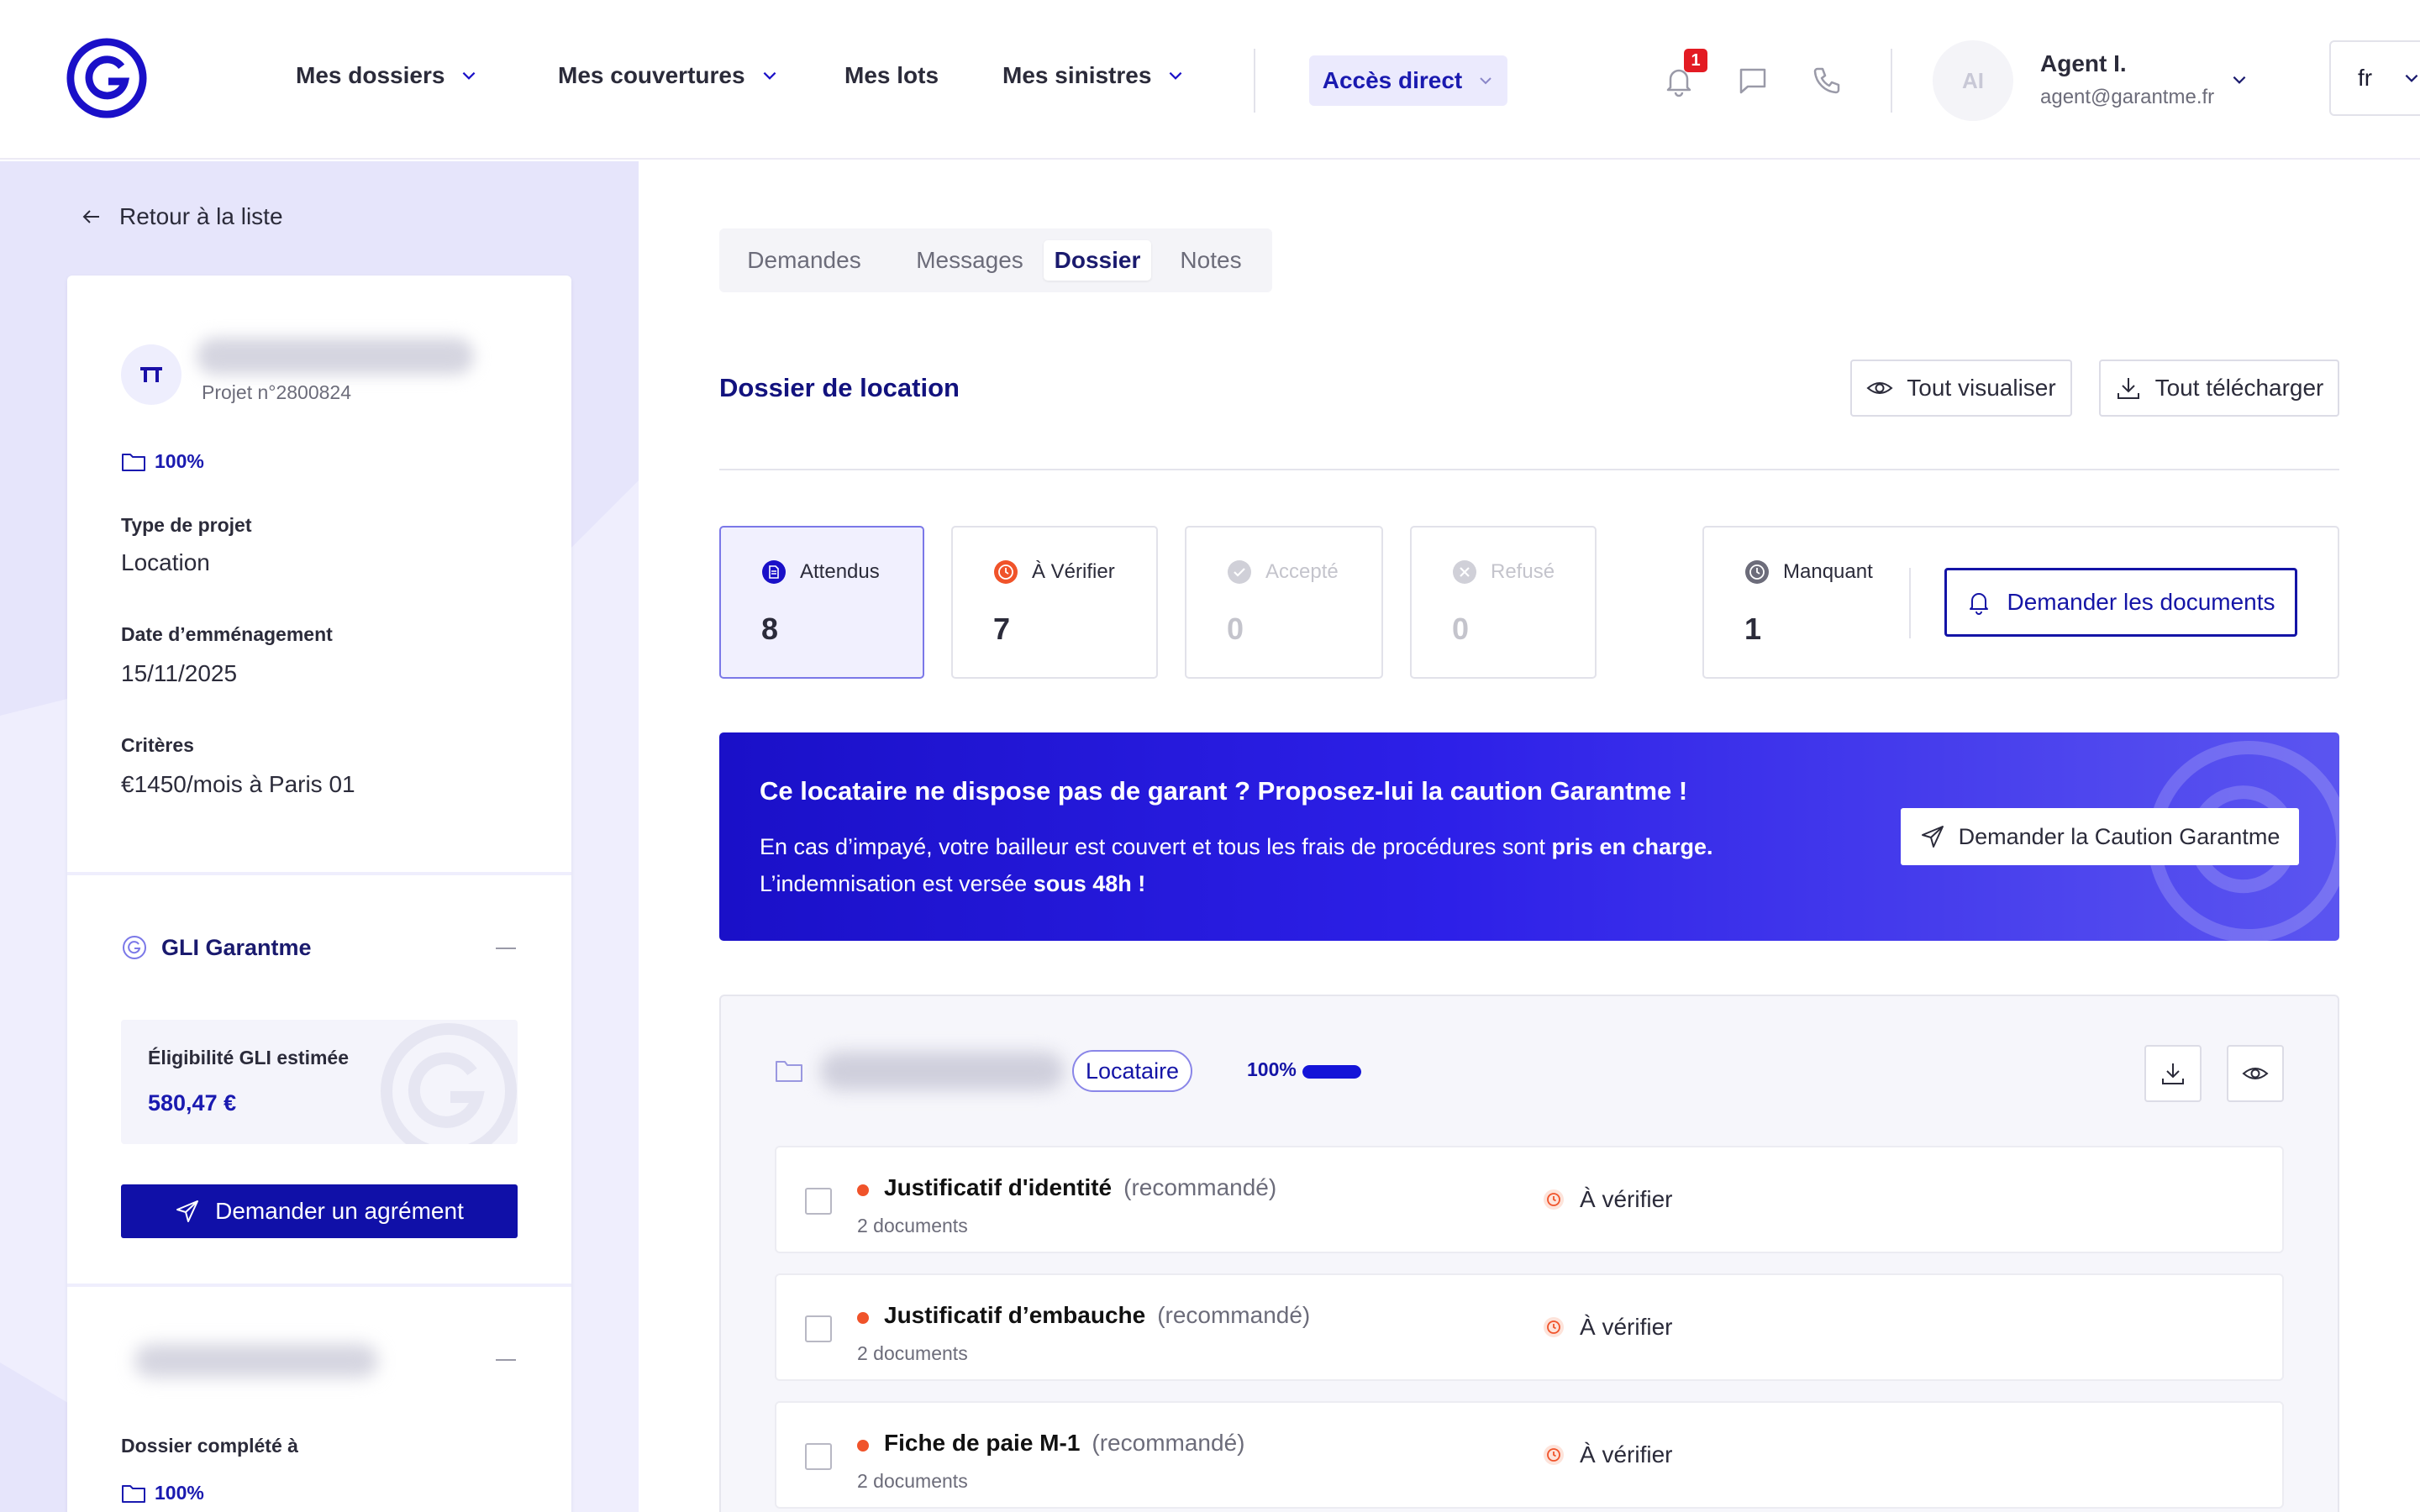 The image size is (2420, 1512). What do you see at coordinates (1973, 80) in the screenshot?
I see `avatar: AI` at bounding box center [1973, 80].